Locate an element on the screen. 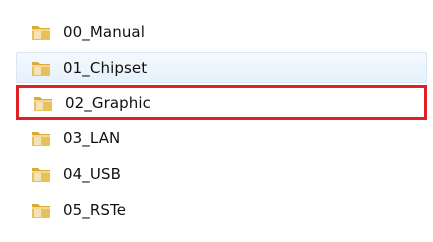  folder-label: 00_Manual is located at coordinates (104, 31).